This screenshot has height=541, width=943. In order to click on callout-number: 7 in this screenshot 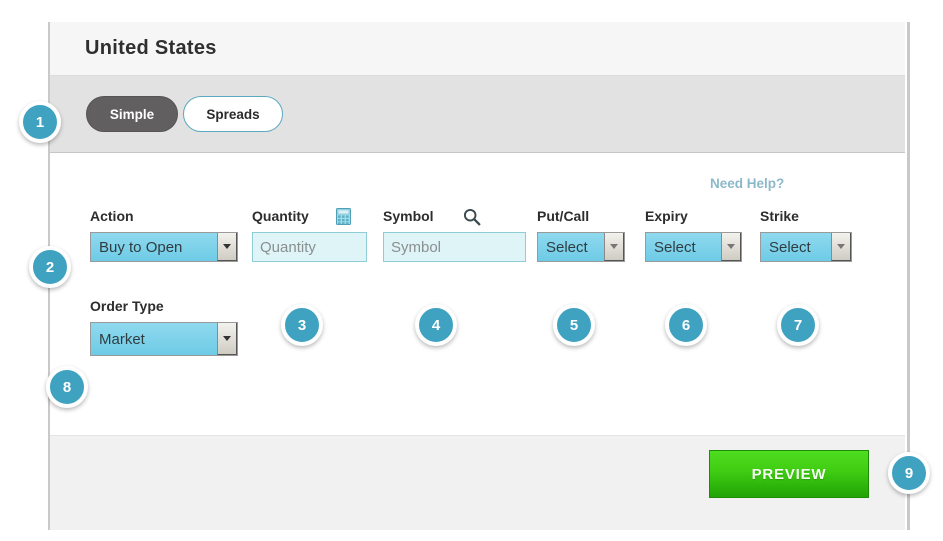, I will do `click(798, 325)`.